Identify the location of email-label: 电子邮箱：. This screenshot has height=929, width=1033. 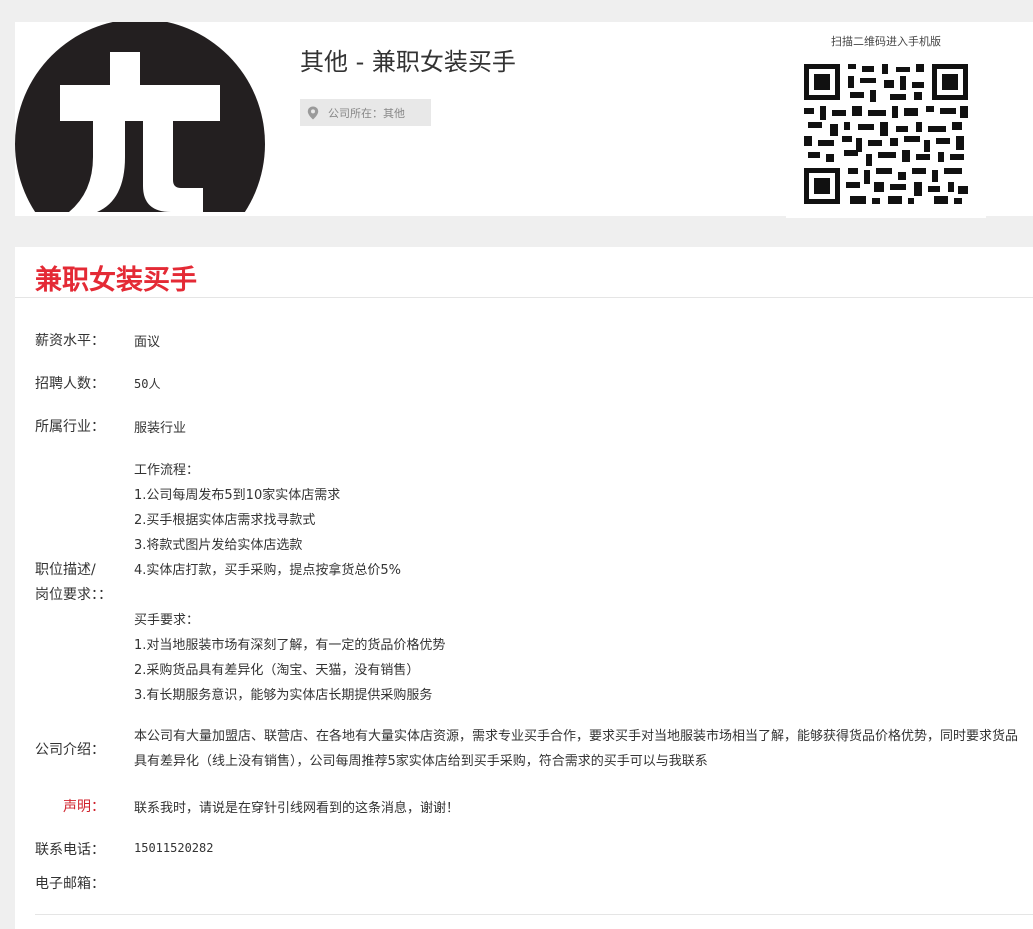
(70, 884).